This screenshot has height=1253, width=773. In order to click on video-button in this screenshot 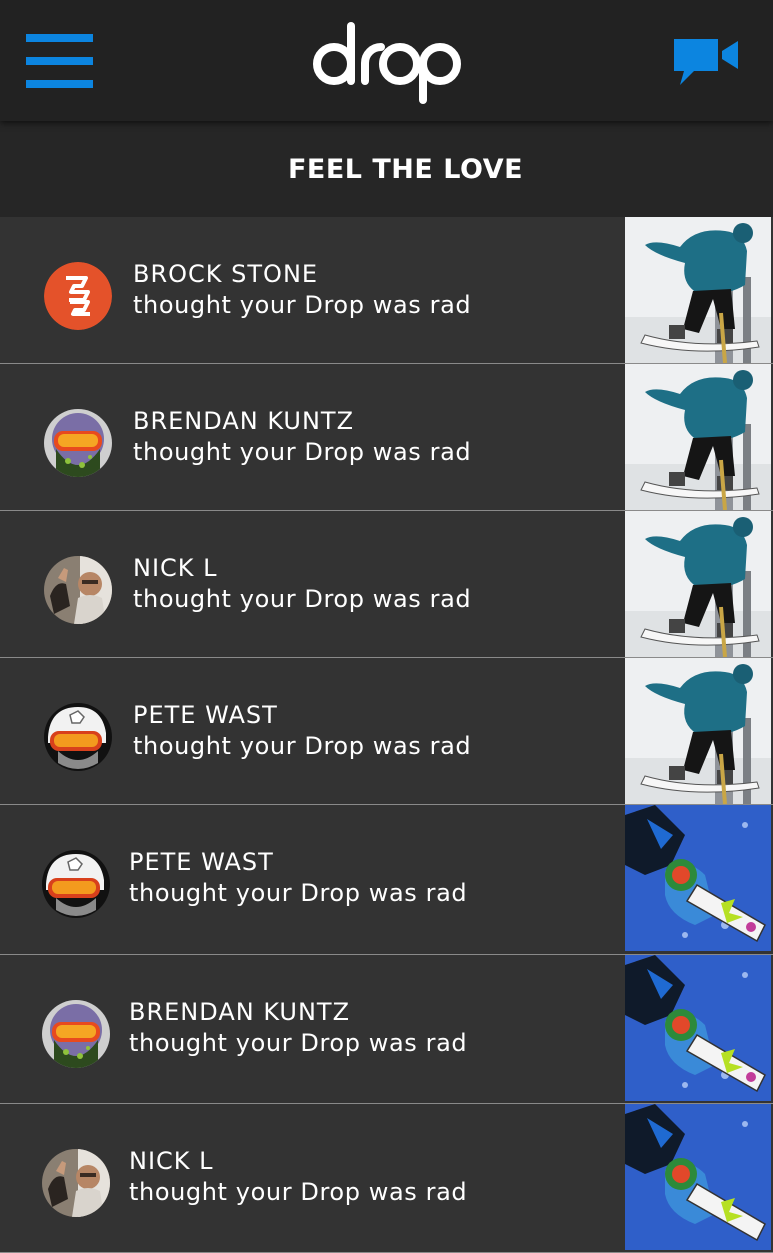, I will do `click(706, 62)`.